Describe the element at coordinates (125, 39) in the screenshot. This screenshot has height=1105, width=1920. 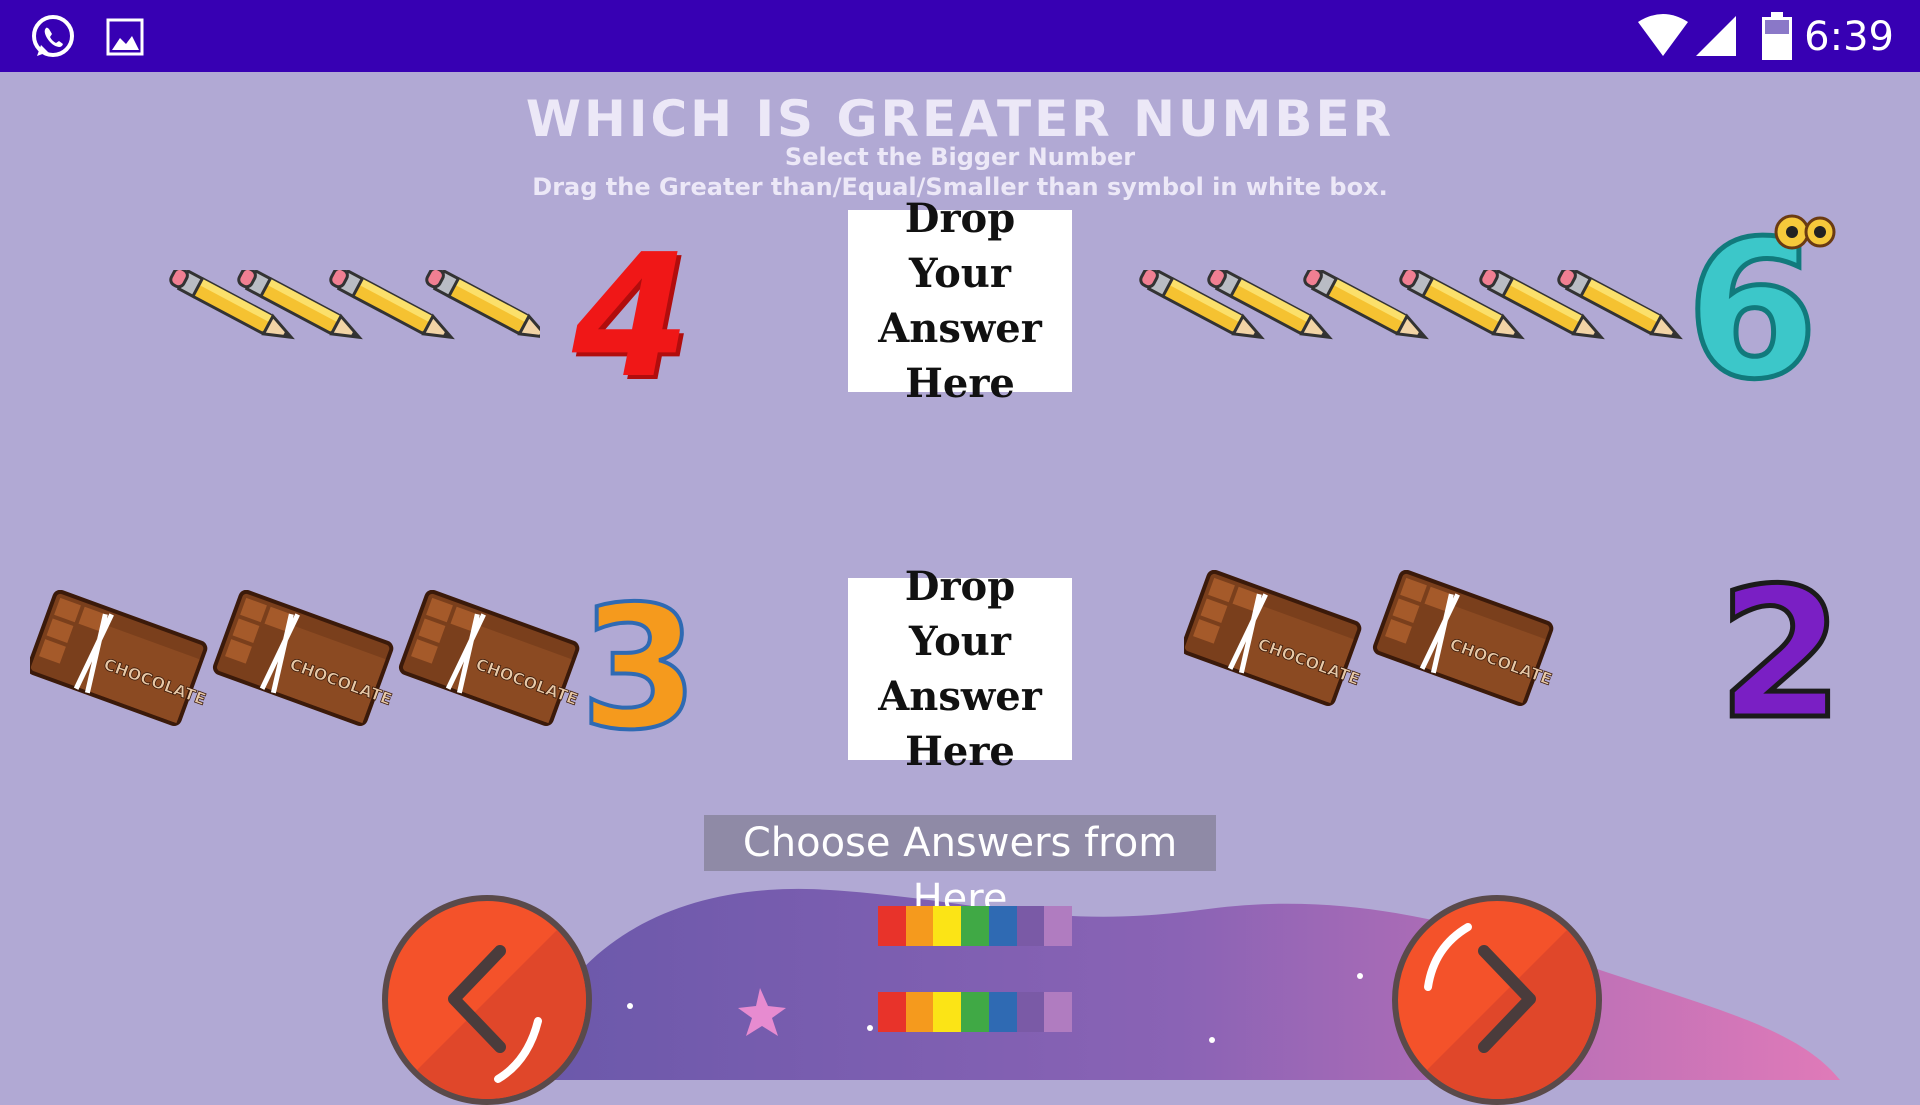
I see `gallery-icon` at that location.